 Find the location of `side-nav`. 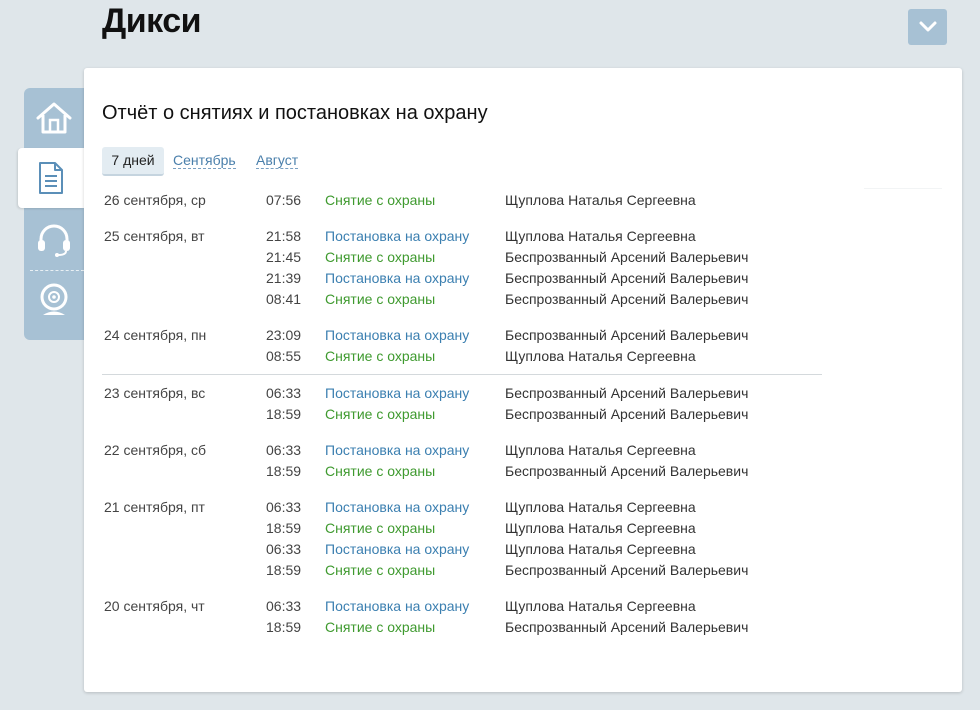

side-nav is located at coordinates (51, 214).